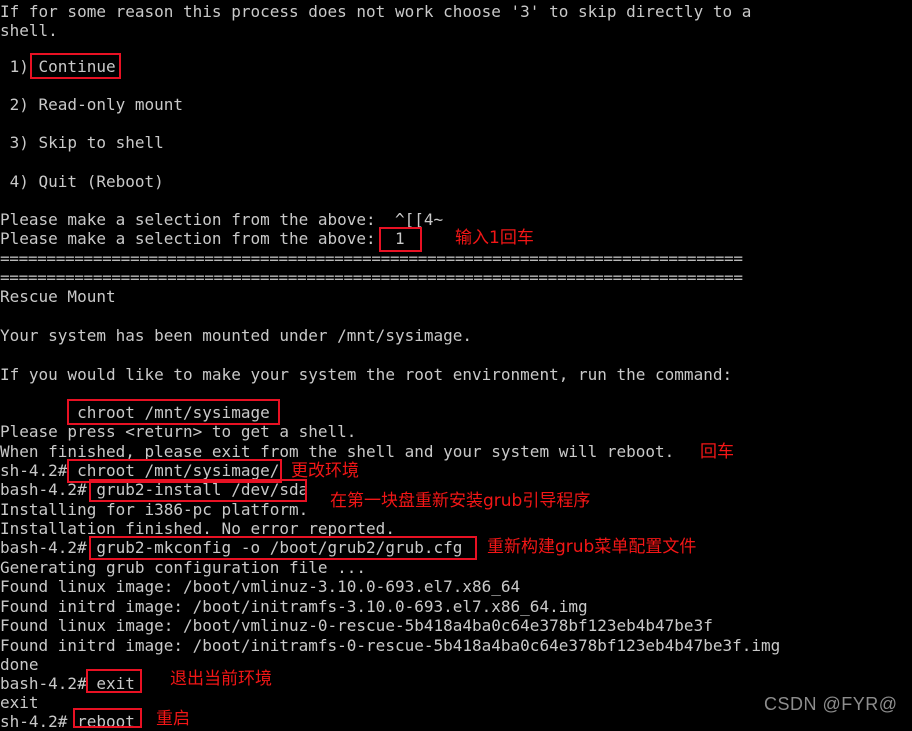 This screenshot has width=912, height=731. What do you see at coordinates (173, 719) in the screenshot?
I see `an-reboot: 重启` at bounding box center [173, 719].